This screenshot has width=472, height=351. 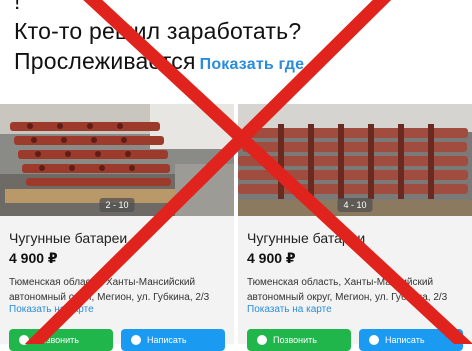 What do you see at coordinates (252, 64) in the screenshot?
I see `show-where-link: Показать где` at bounding box center [252, 64].